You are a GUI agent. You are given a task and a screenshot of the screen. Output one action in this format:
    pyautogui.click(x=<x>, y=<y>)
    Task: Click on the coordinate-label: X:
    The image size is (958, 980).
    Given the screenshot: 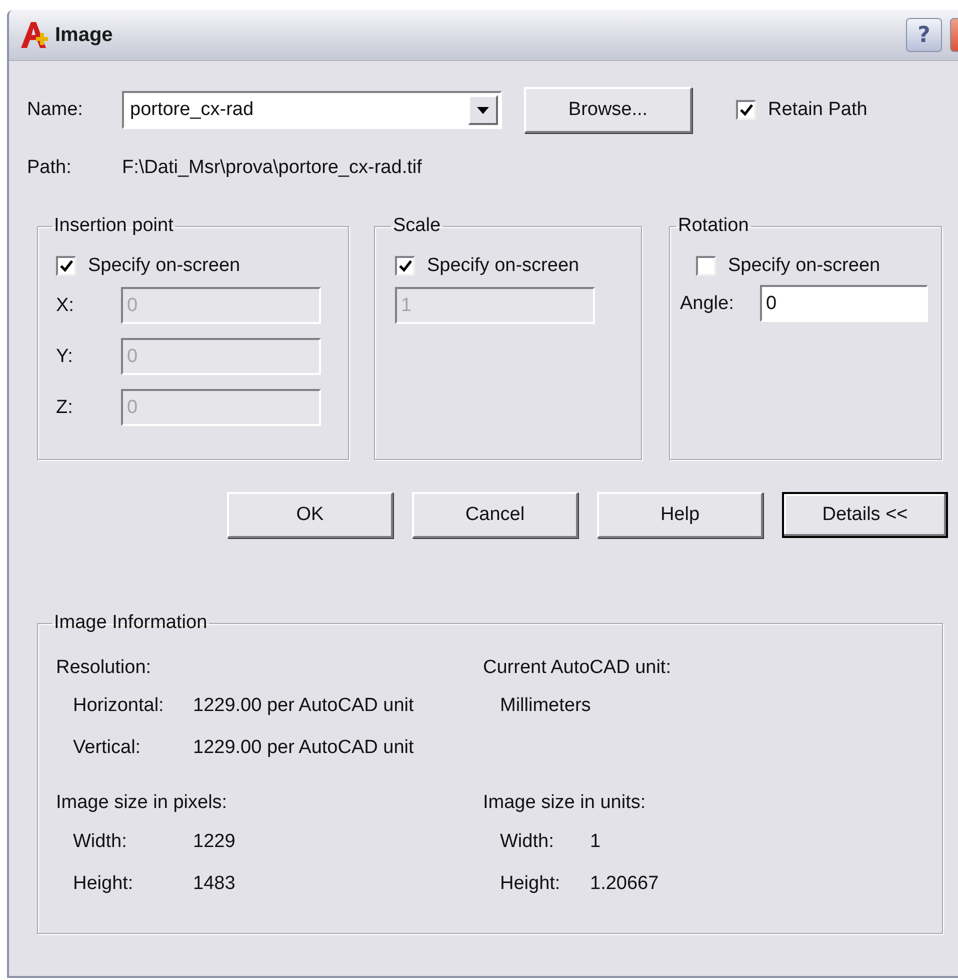 What is the action you would take?
    pyautogui.click(x=65, y=305)
    